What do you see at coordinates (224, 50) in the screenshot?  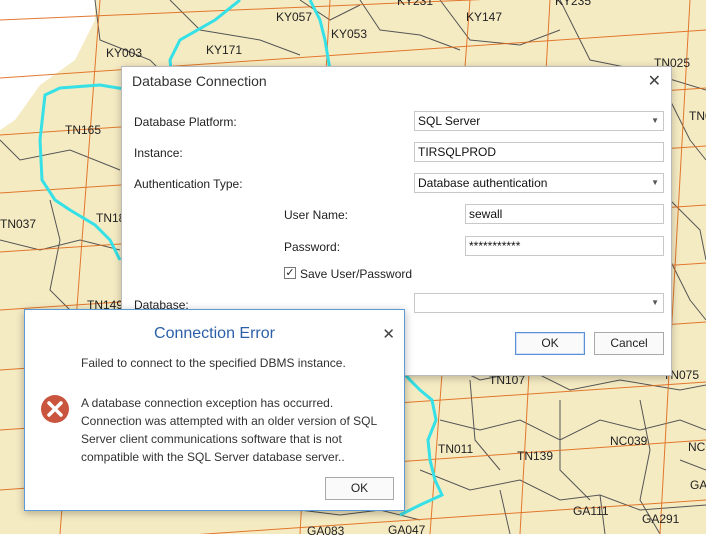 I see `map-county-label: KY171` at bounding box center [224, 50].